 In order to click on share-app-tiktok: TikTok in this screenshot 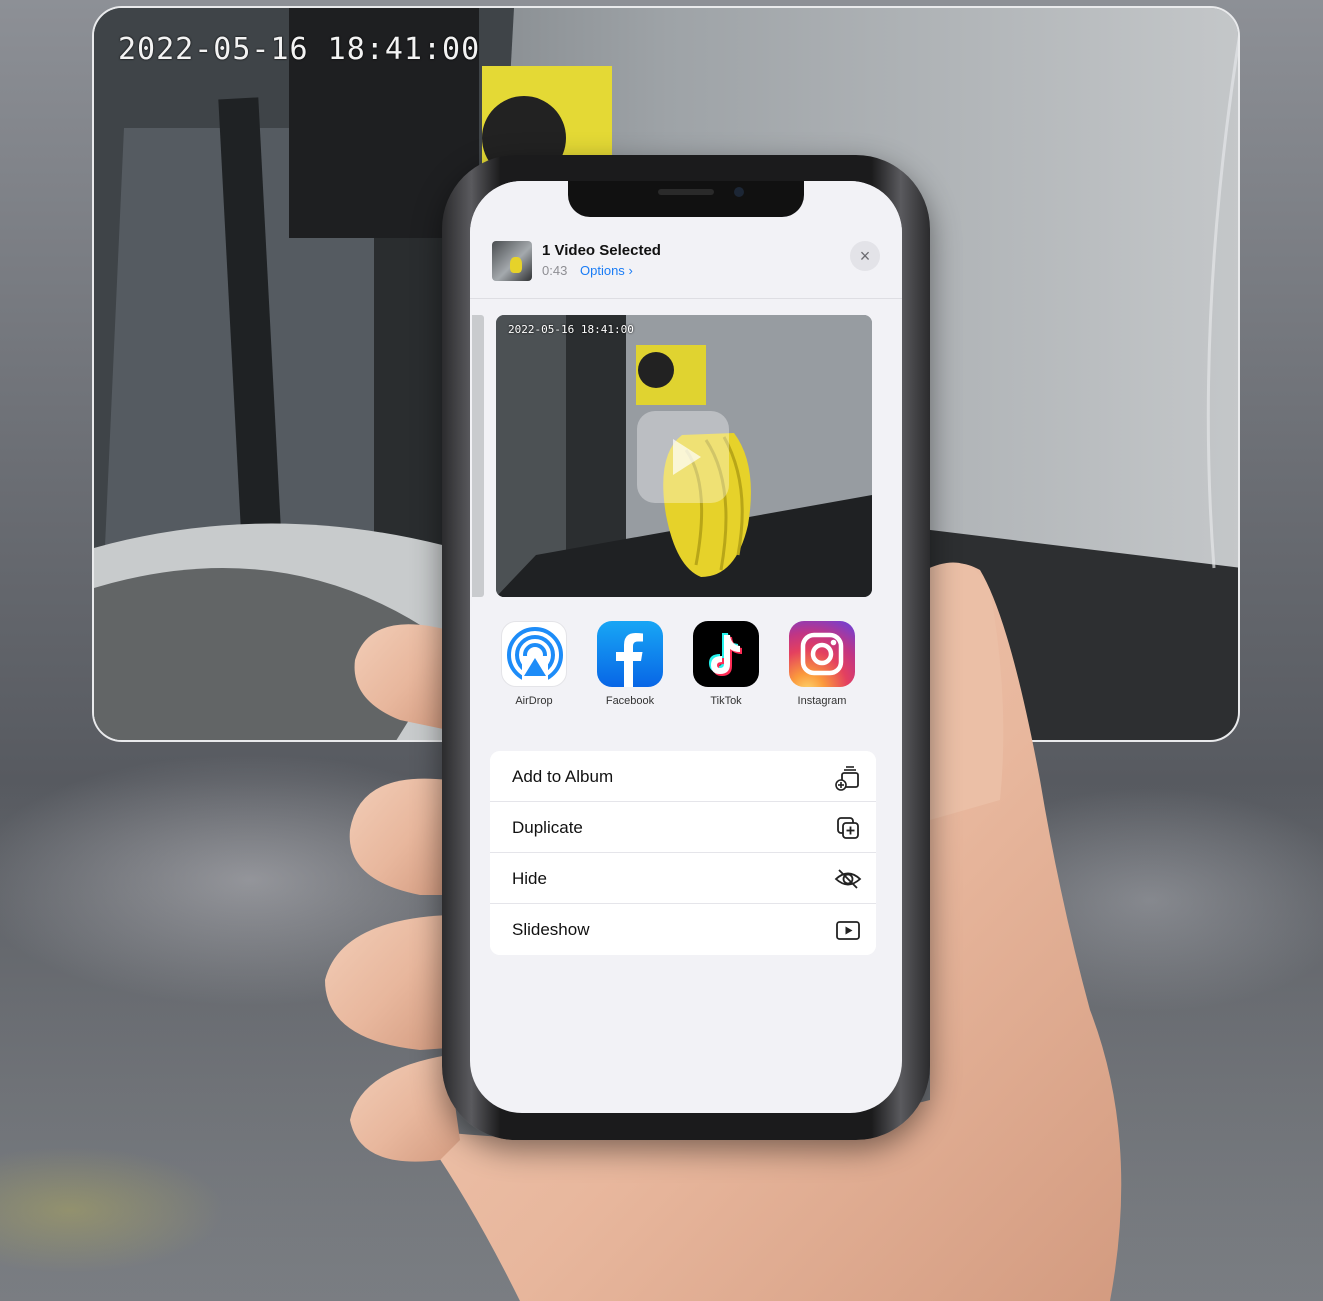, I will do `click(726, 664)`.